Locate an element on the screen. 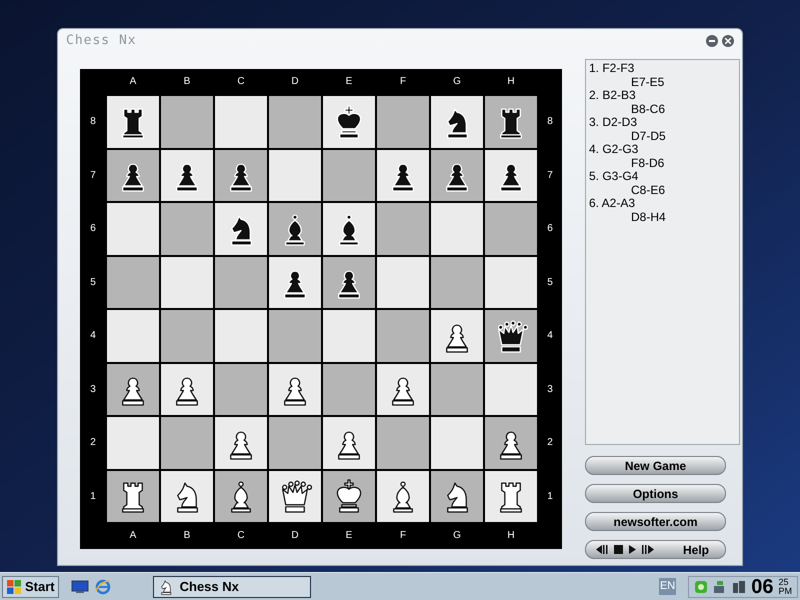  move-entry: E7-E5 is located at coordinates (648, 82).